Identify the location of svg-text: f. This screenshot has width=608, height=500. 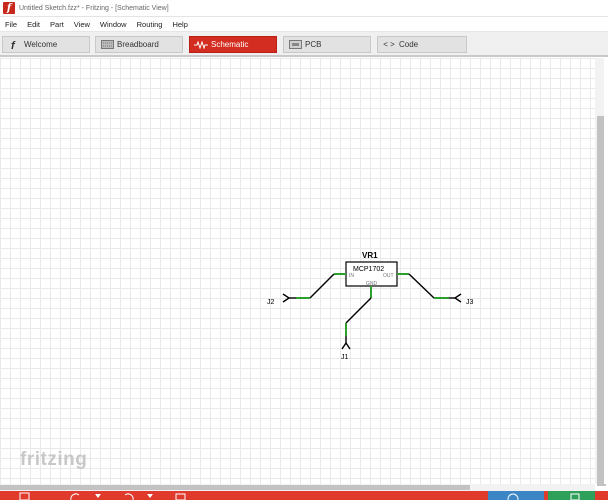
(13, 45).